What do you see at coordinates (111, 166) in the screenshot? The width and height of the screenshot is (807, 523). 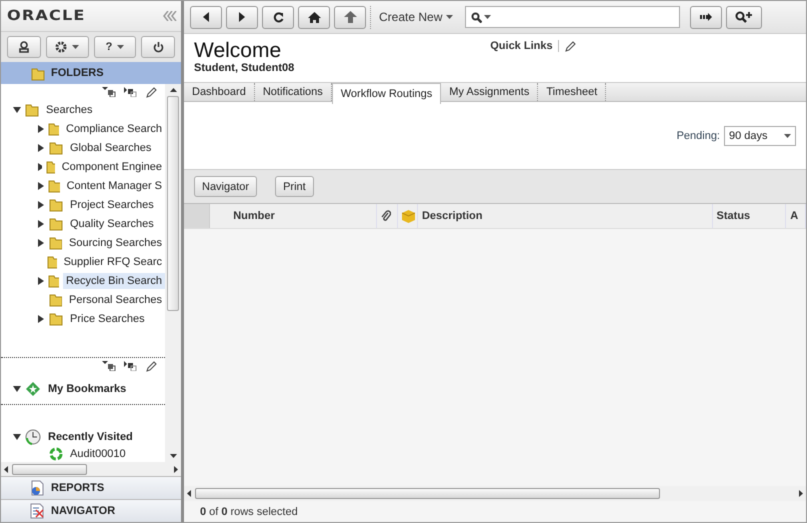 I see `tree-item: Component Enginee` at bounding box center [111, 166].